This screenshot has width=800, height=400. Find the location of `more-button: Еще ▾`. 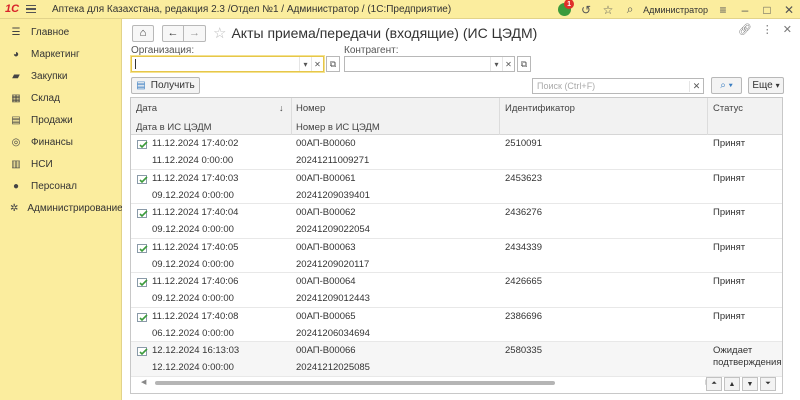

more-button: Еще ▾ is located at coordinates (766, 85).